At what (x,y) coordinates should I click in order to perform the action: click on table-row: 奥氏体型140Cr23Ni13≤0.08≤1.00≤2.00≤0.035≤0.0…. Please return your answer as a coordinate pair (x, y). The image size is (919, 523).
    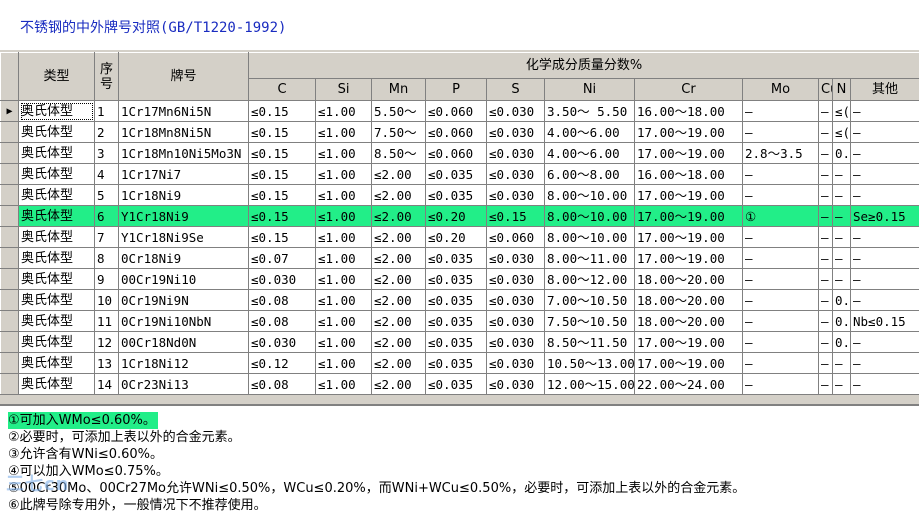
    Looking at the image, I should click on (460, 384).